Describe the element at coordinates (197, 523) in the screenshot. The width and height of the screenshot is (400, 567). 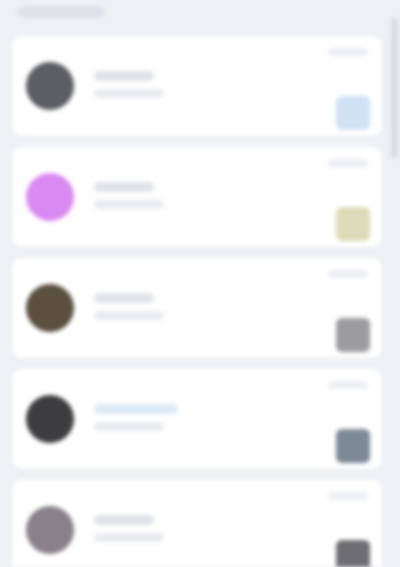
I see `list-item` at that location.